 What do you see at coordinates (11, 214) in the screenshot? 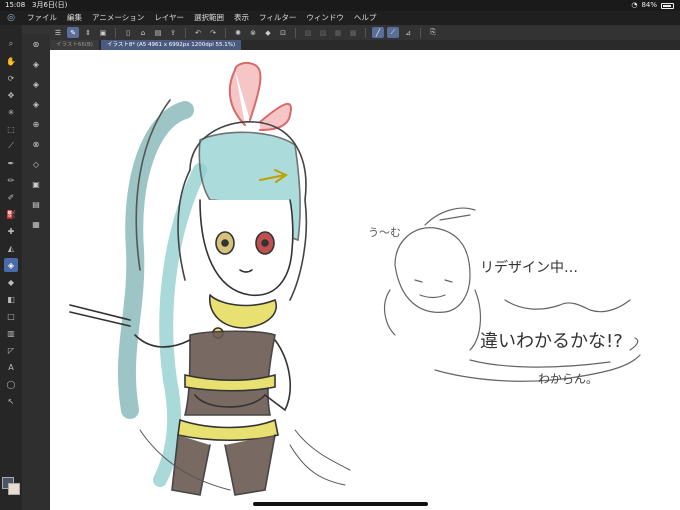
I see `airbrush-icon: ⛽` at bounding box center [11, 214].